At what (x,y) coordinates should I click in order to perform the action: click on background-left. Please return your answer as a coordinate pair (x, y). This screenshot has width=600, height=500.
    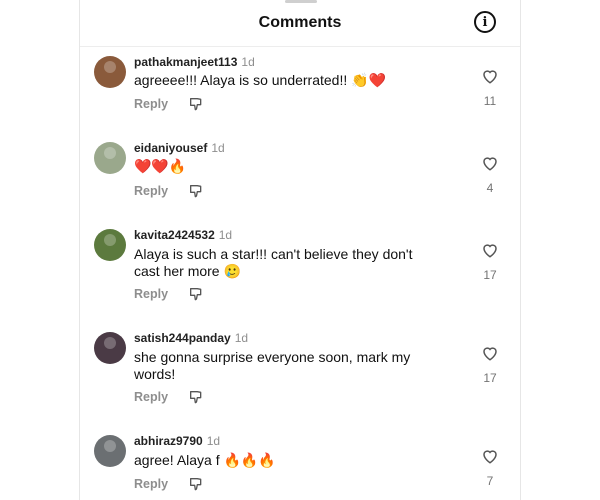
    Looking at the image, I should click on (40, 250).